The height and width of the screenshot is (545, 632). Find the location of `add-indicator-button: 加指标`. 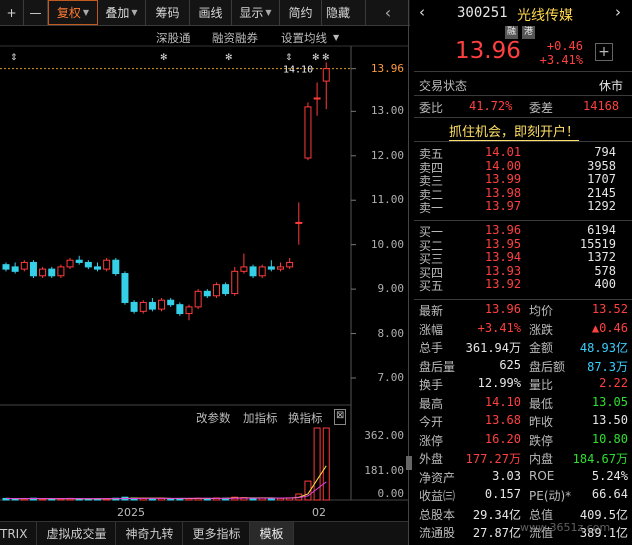

add-indicator-button: 加指标 is located at coordinates (260, 418).